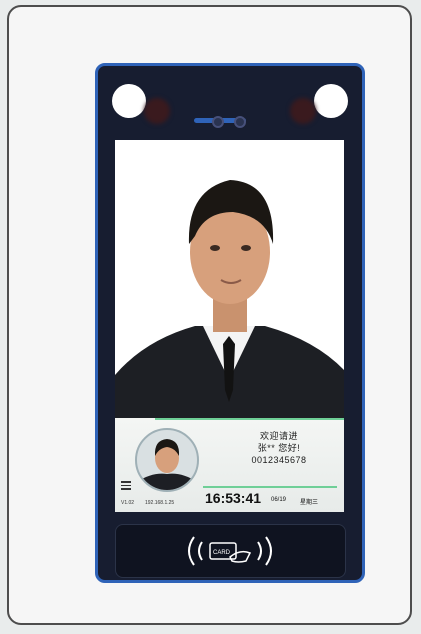 This screenshot has height=634, width=421. I want to click on welcome-message: 欢迎请进 张** 您好! 0012345678, so click(279, 448).